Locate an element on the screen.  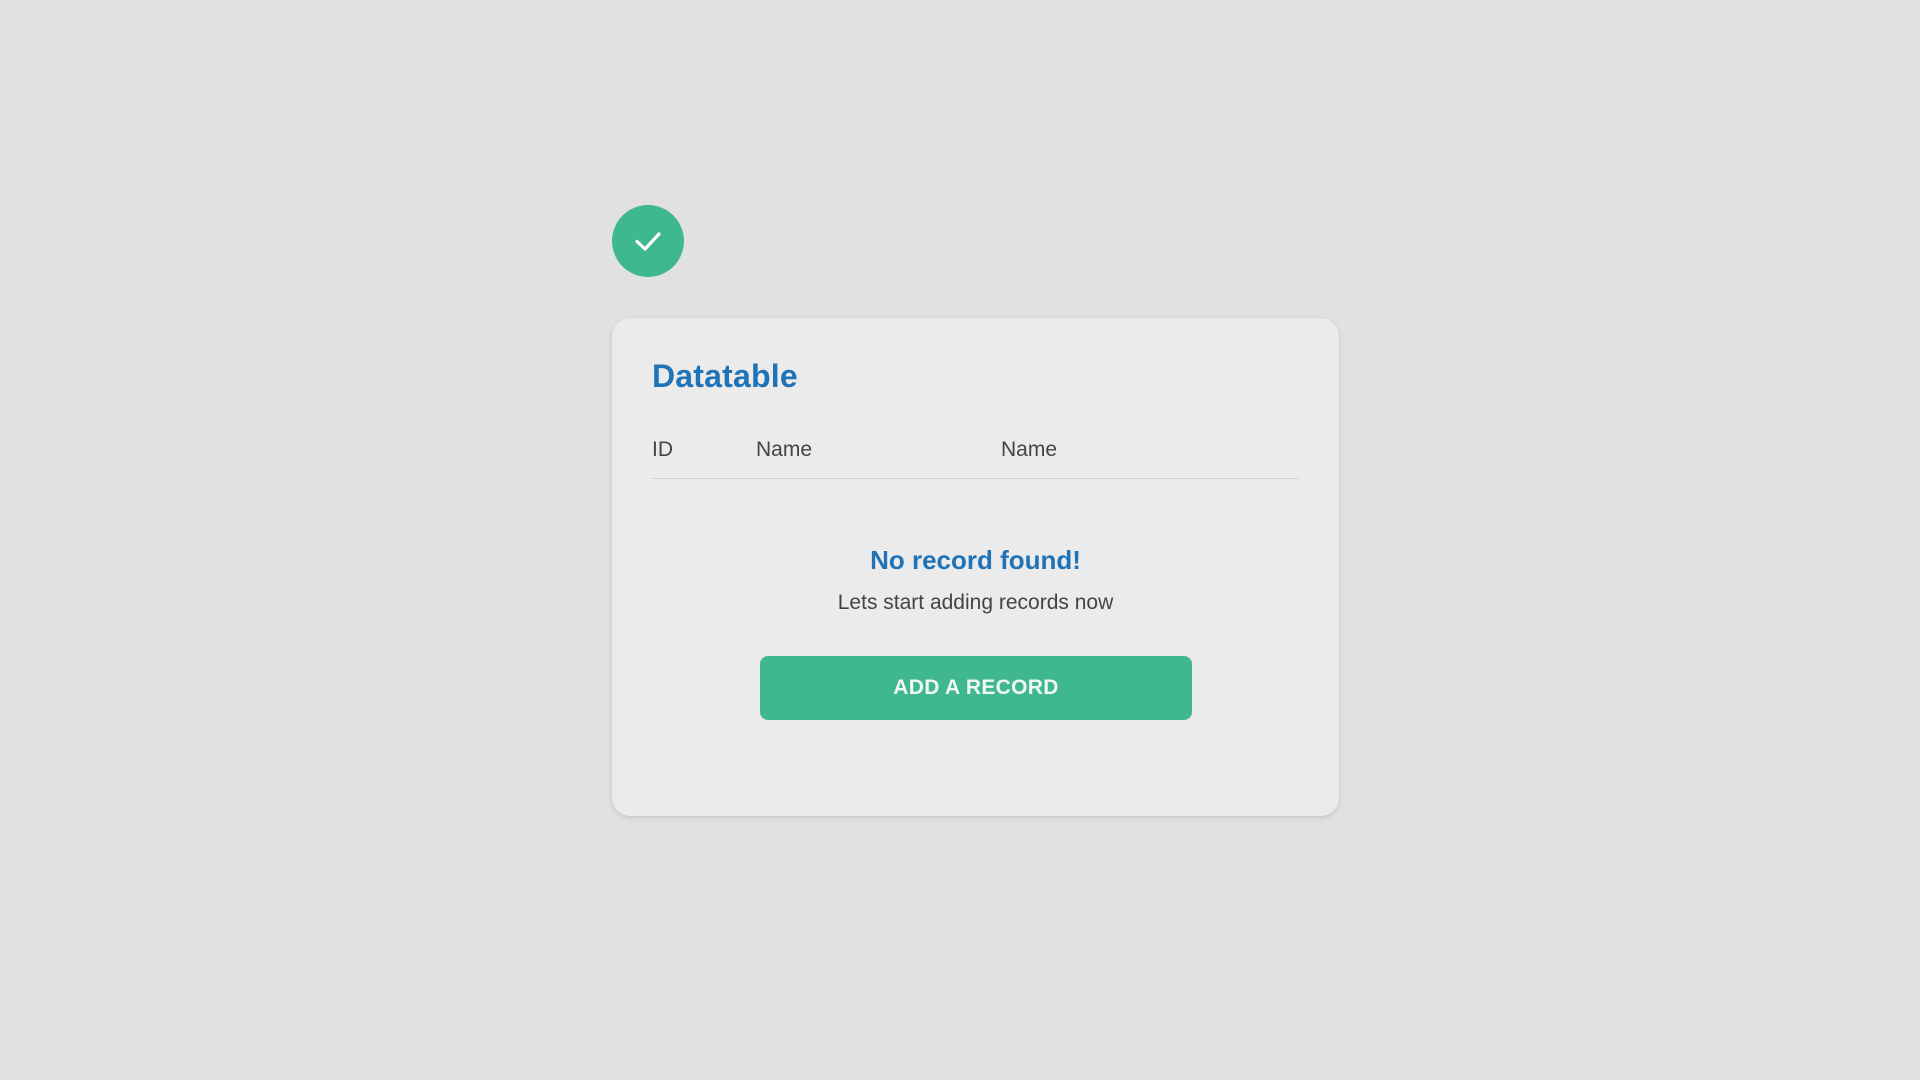
column-header-id: ID is located at coordinates (662, 449).